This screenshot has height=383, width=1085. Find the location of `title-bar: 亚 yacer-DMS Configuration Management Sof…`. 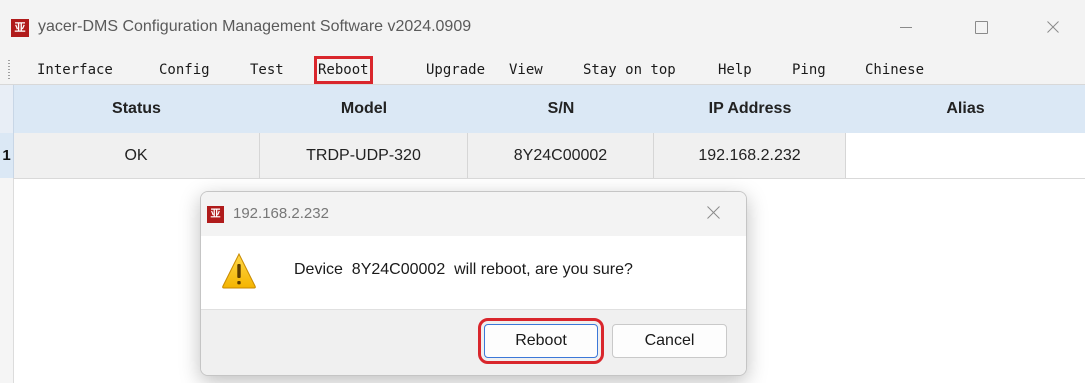

title-bar: 亚 yacer-DMS Configuration Management Sof… is located at coordinates (542, 28).